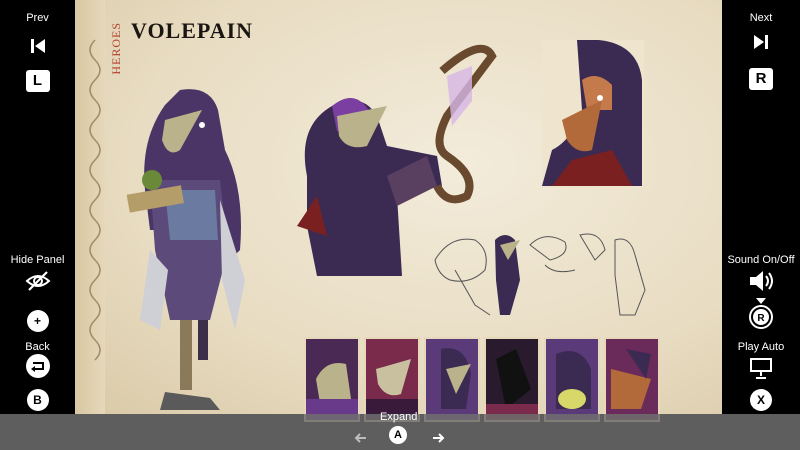 The width and height of the screenshot is (800, 450). What do you see at coordinates (37, 260) in the screenshot?
I see `hide-panel-label: Hide Panel` at bounding box center [37, 260].